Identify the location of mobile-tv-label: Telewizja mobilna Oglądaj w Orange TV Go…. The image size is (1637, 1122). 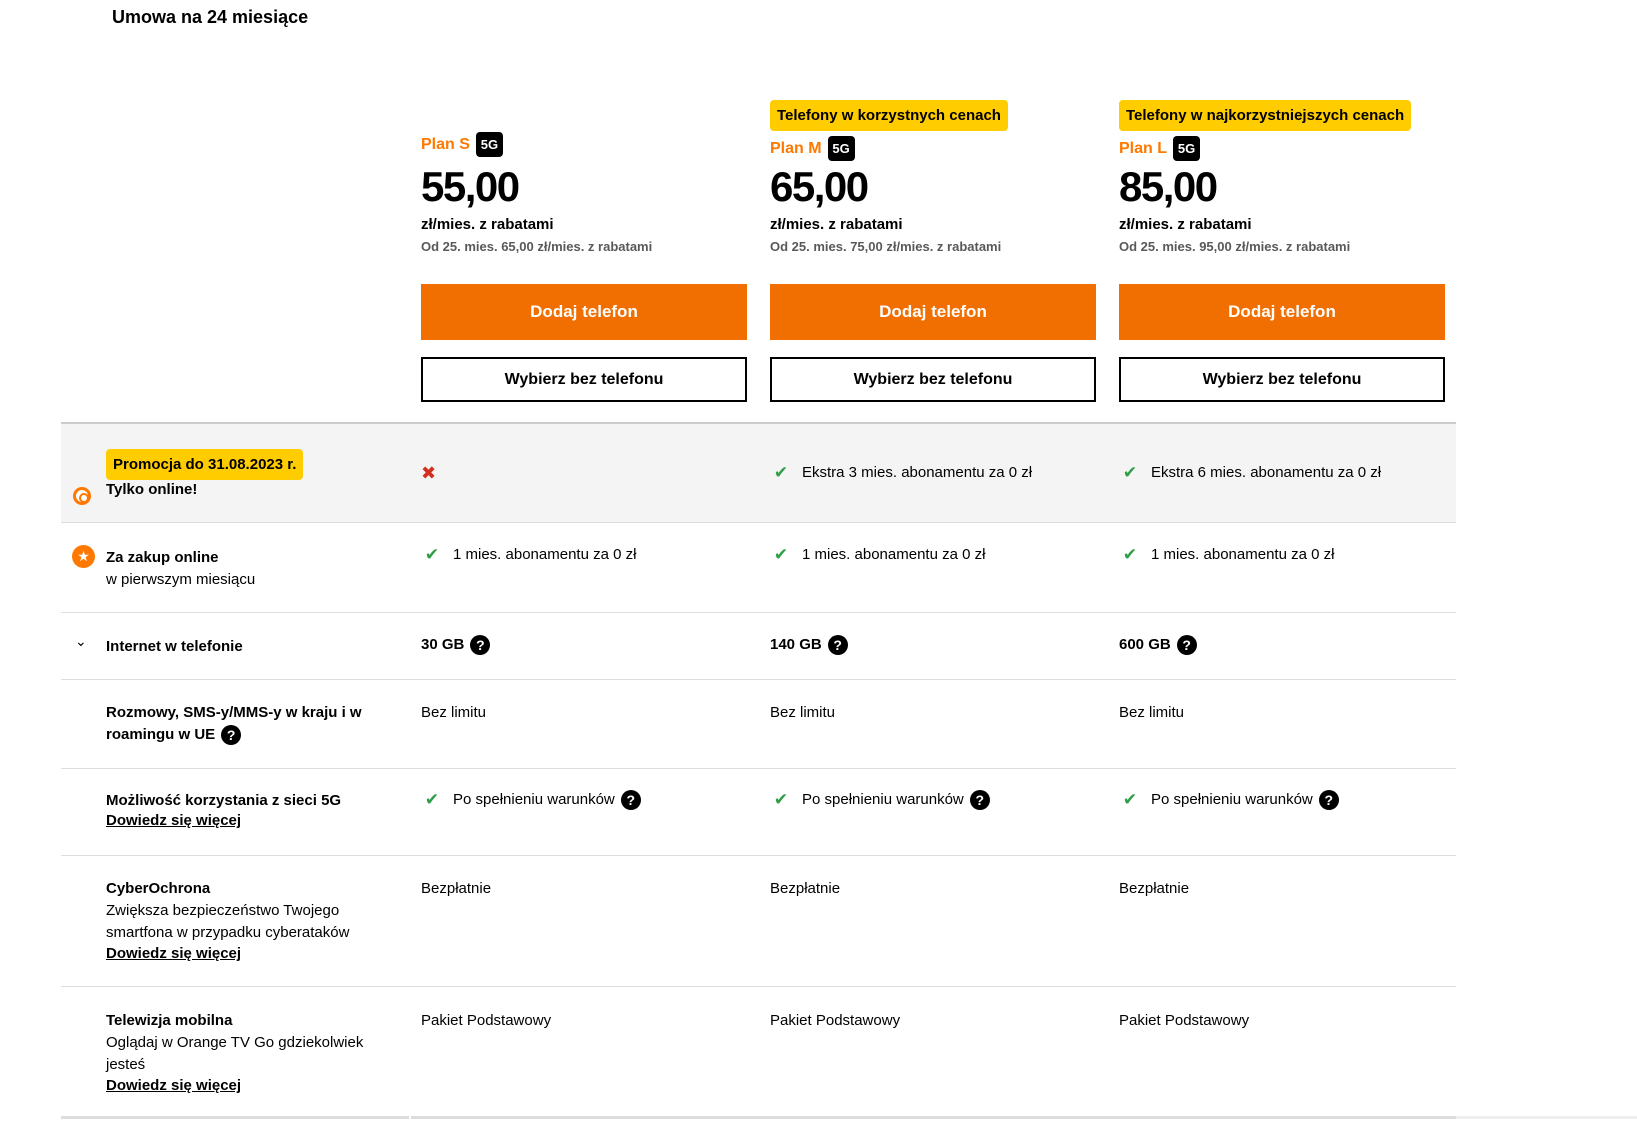
(234, 1053).